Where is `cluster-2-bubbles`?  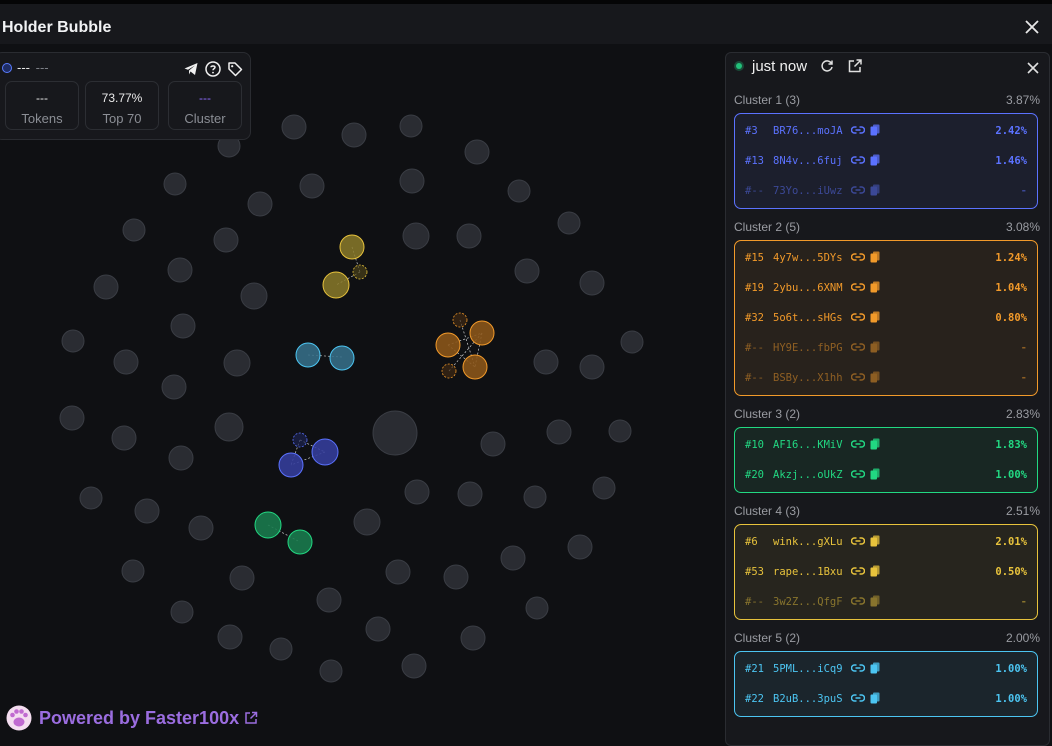 cluster-2-bubbles is located at coordinates (465, 346).